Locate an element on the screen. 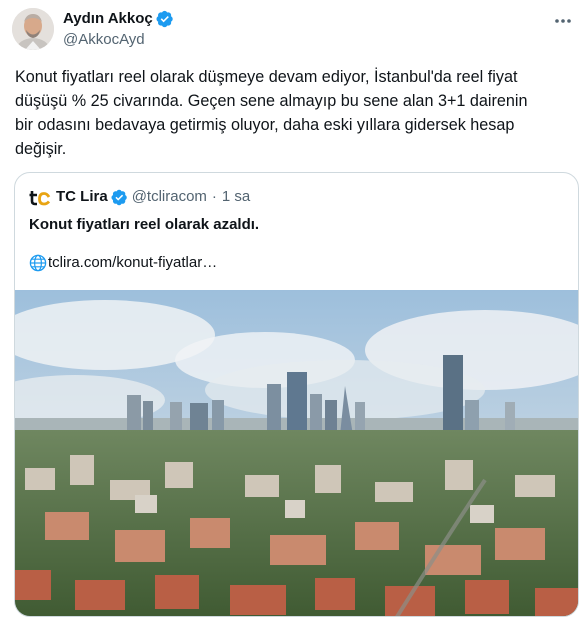  author-line: Aydın Akkoç is located at coordinates (118, 19).